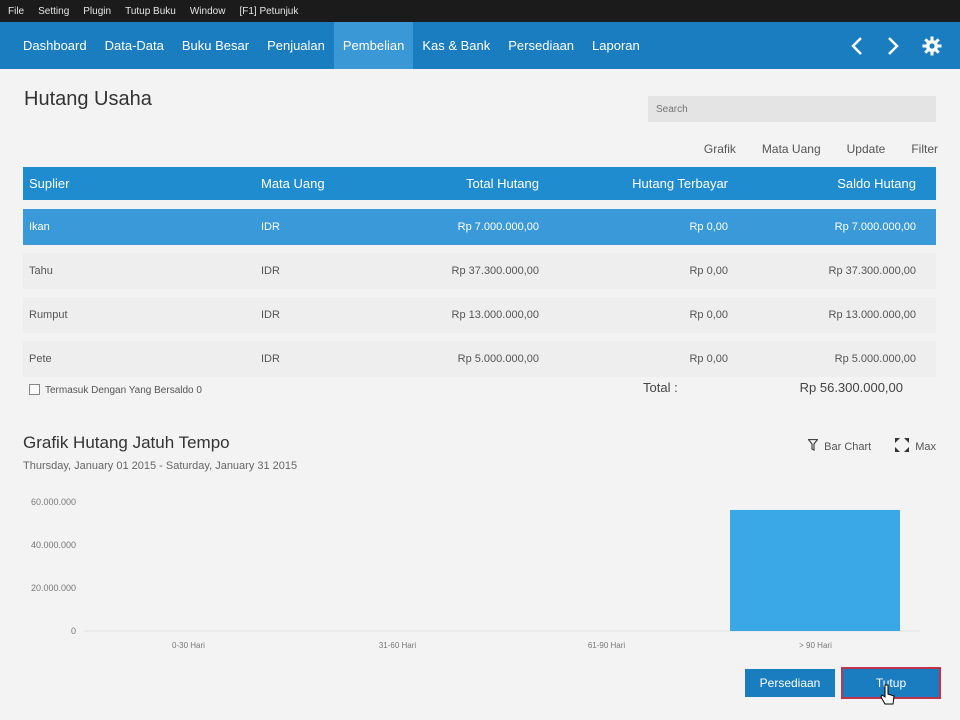 The width and height of the screenshot is (960, 720). I want to click on cell-total-hutang: Rp 5.000.000,00, so click(498, 359).